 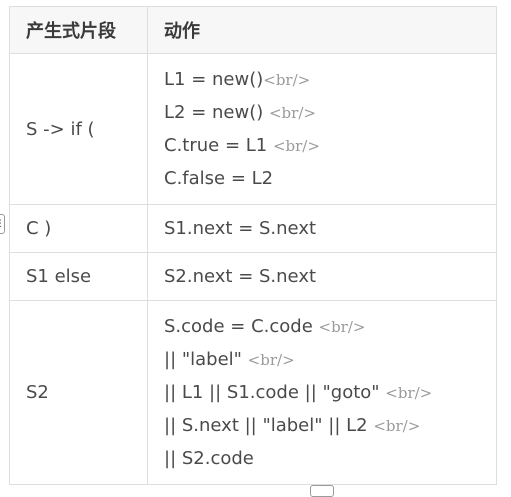 I want to click on action-text: S.code = C.code, so click(x=241, y=326).